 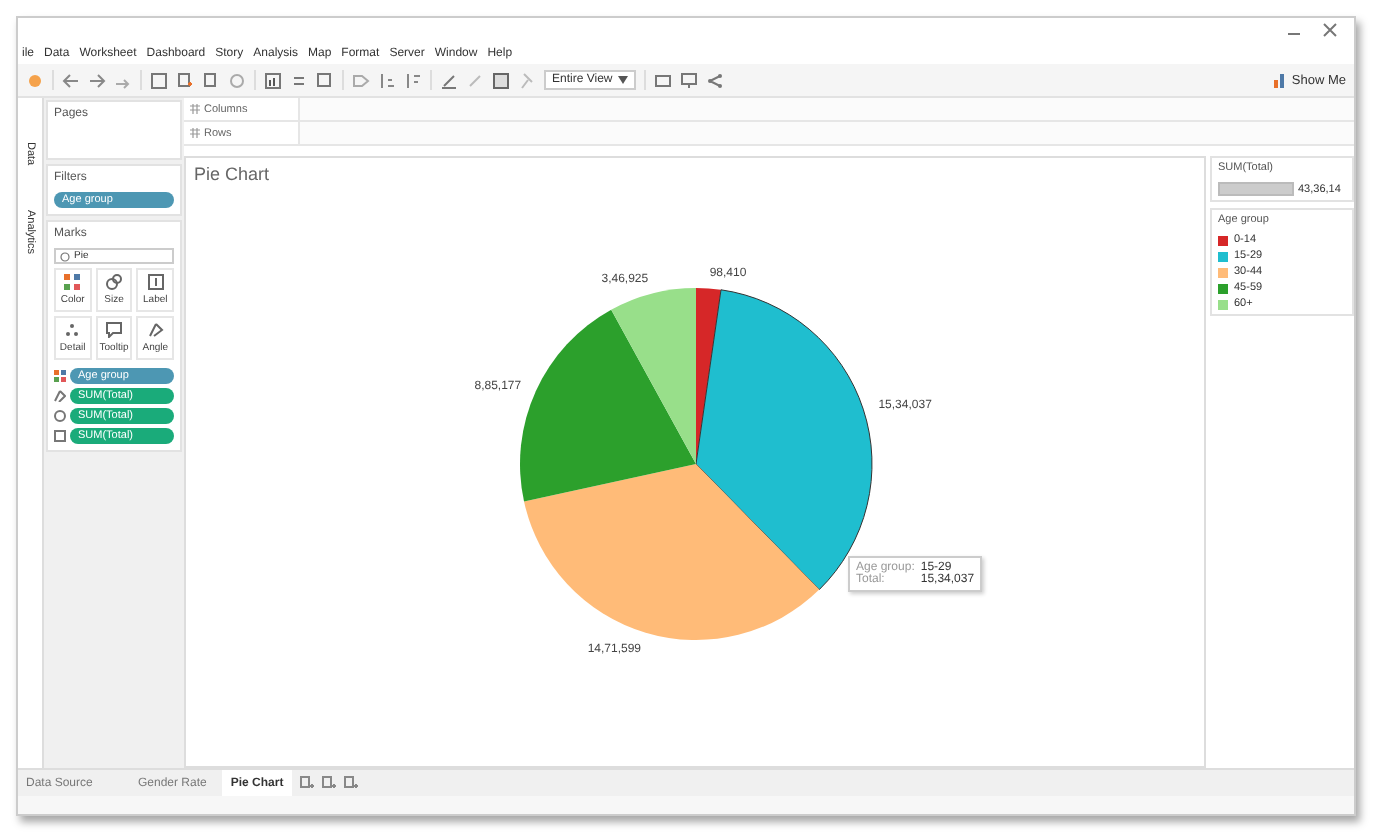 I want to click on swap-icon, so click(x=299, y=80).